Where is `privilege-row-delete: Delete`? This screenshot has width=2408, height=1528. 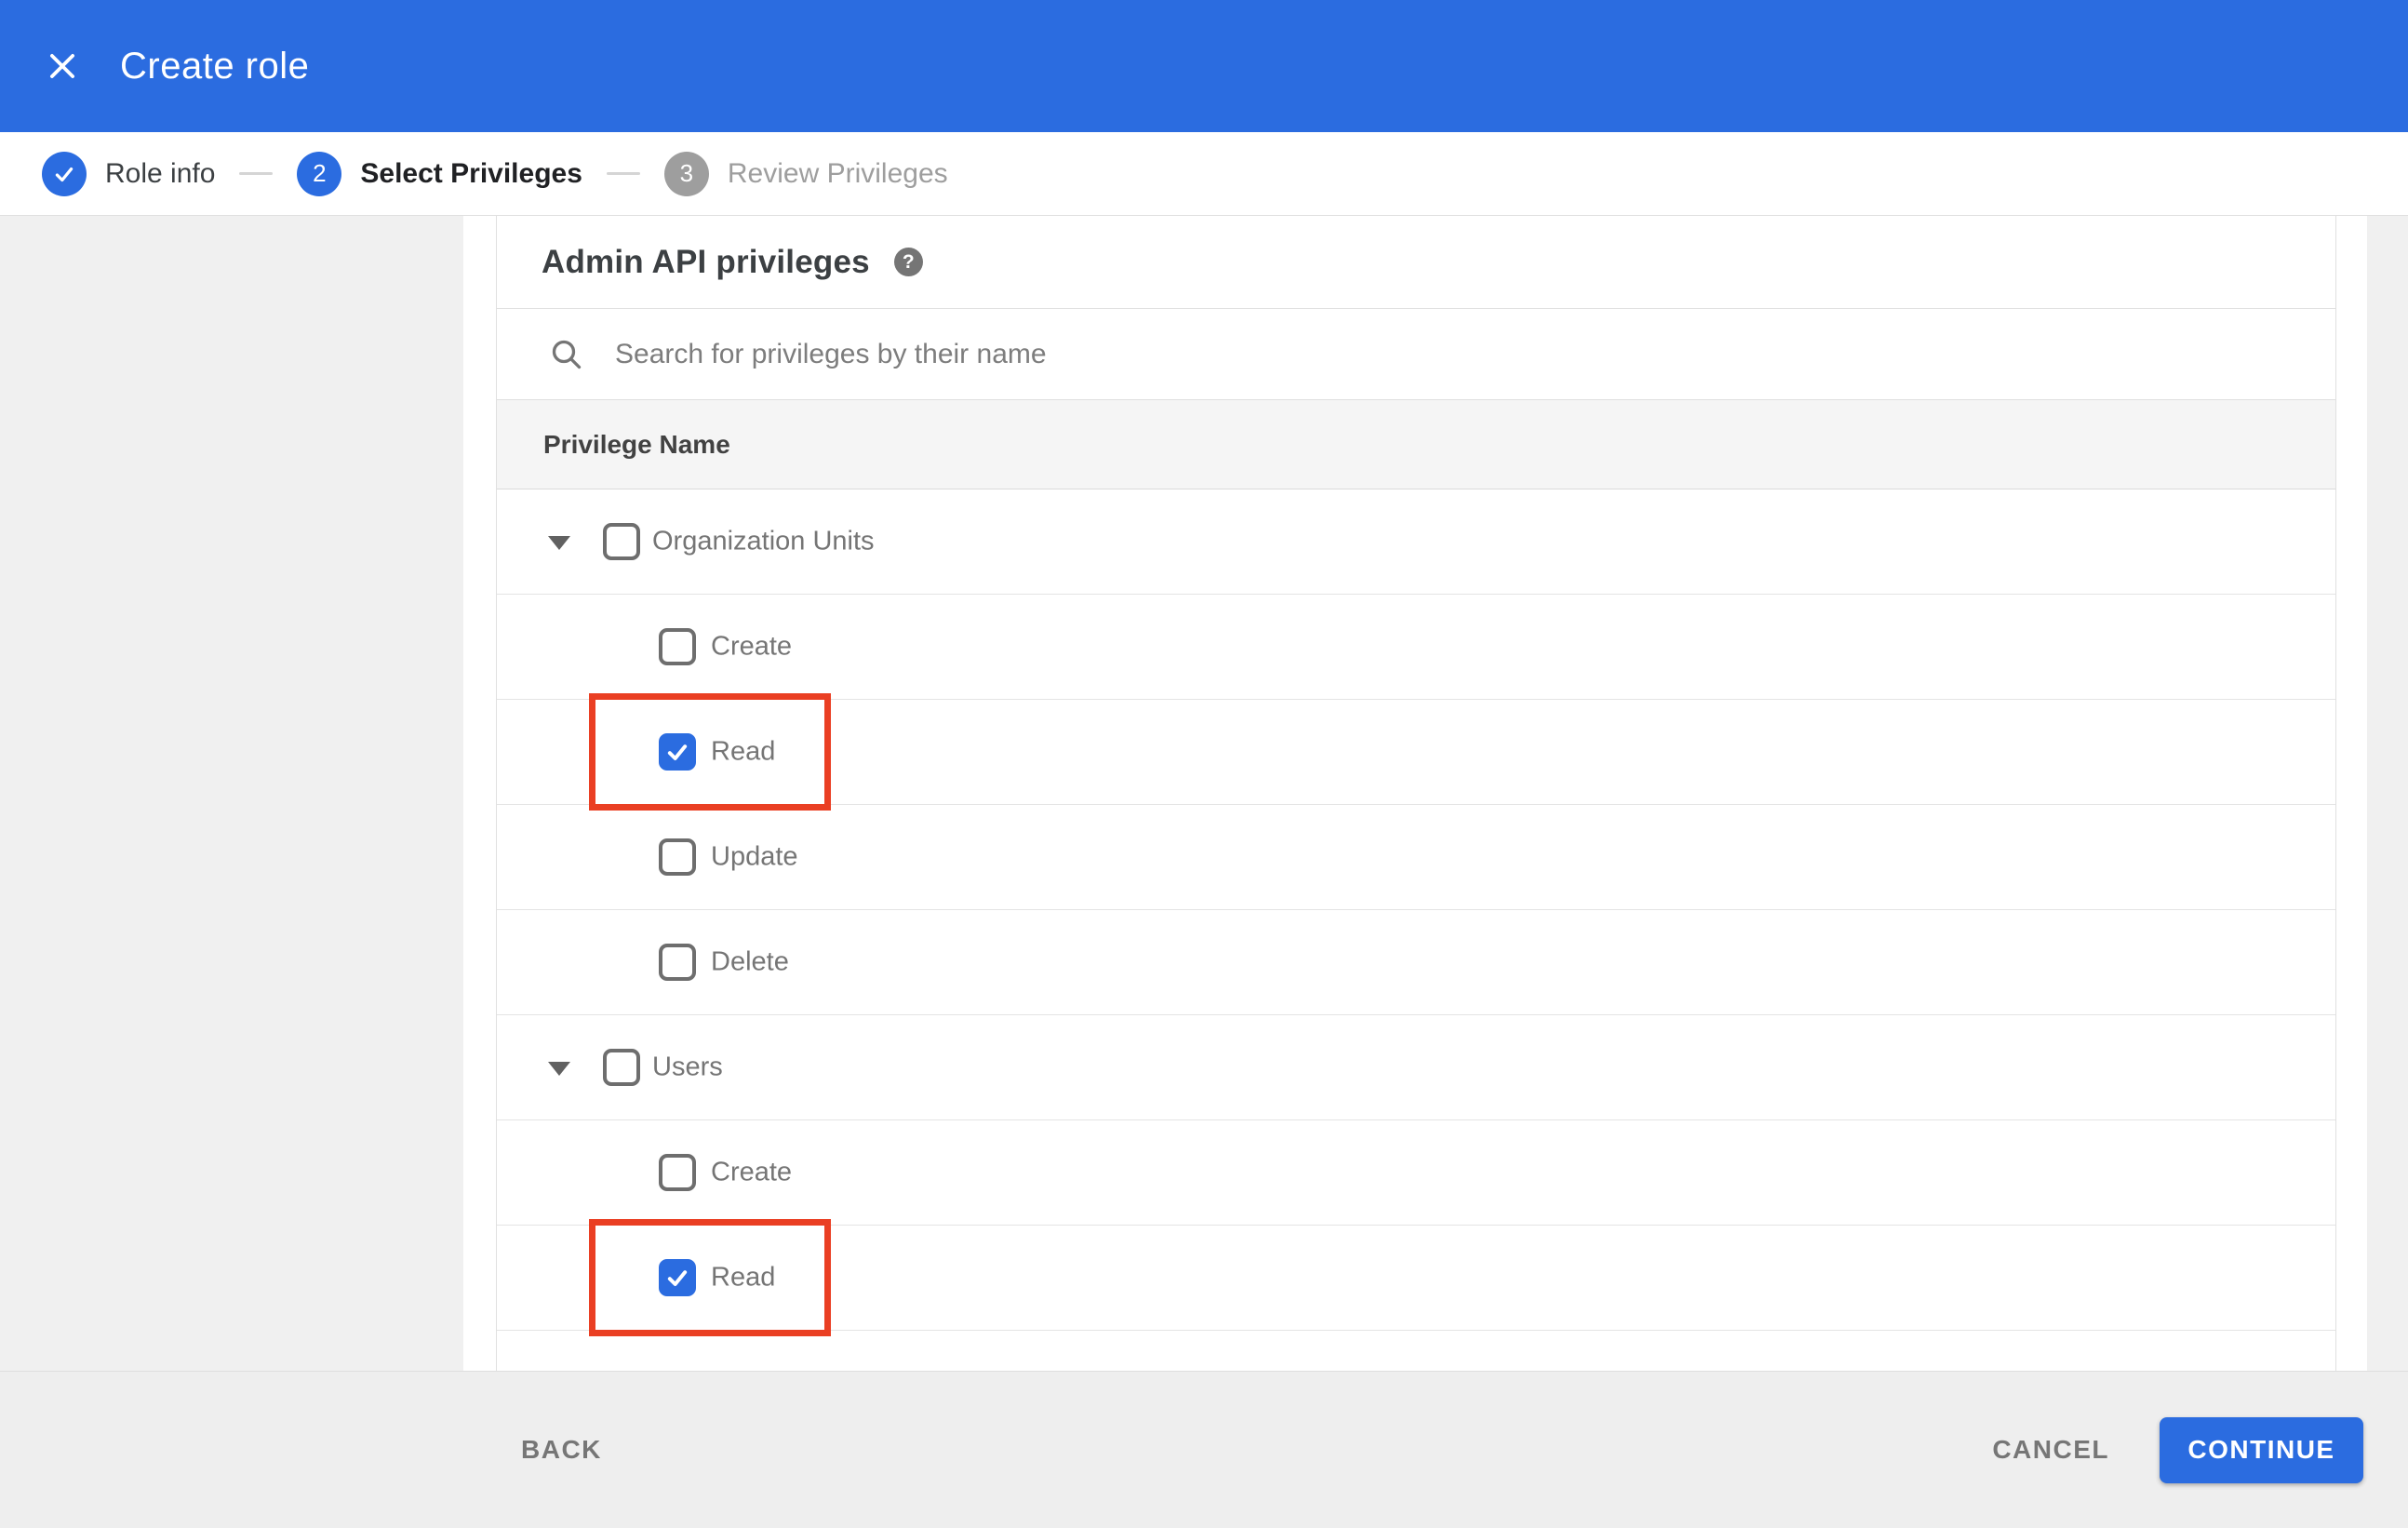 privilege-row-delete: Delete is located at coordinates (1416, 963).